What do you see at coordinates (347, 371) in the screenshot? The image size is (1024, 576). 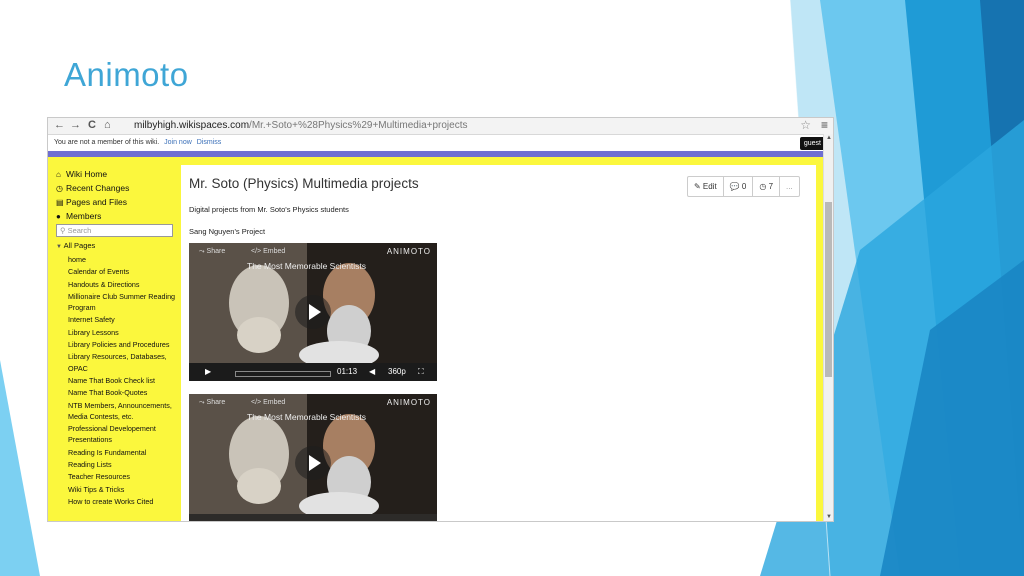 I see `video-duration: 01:13` at bounding box center [347, 371].